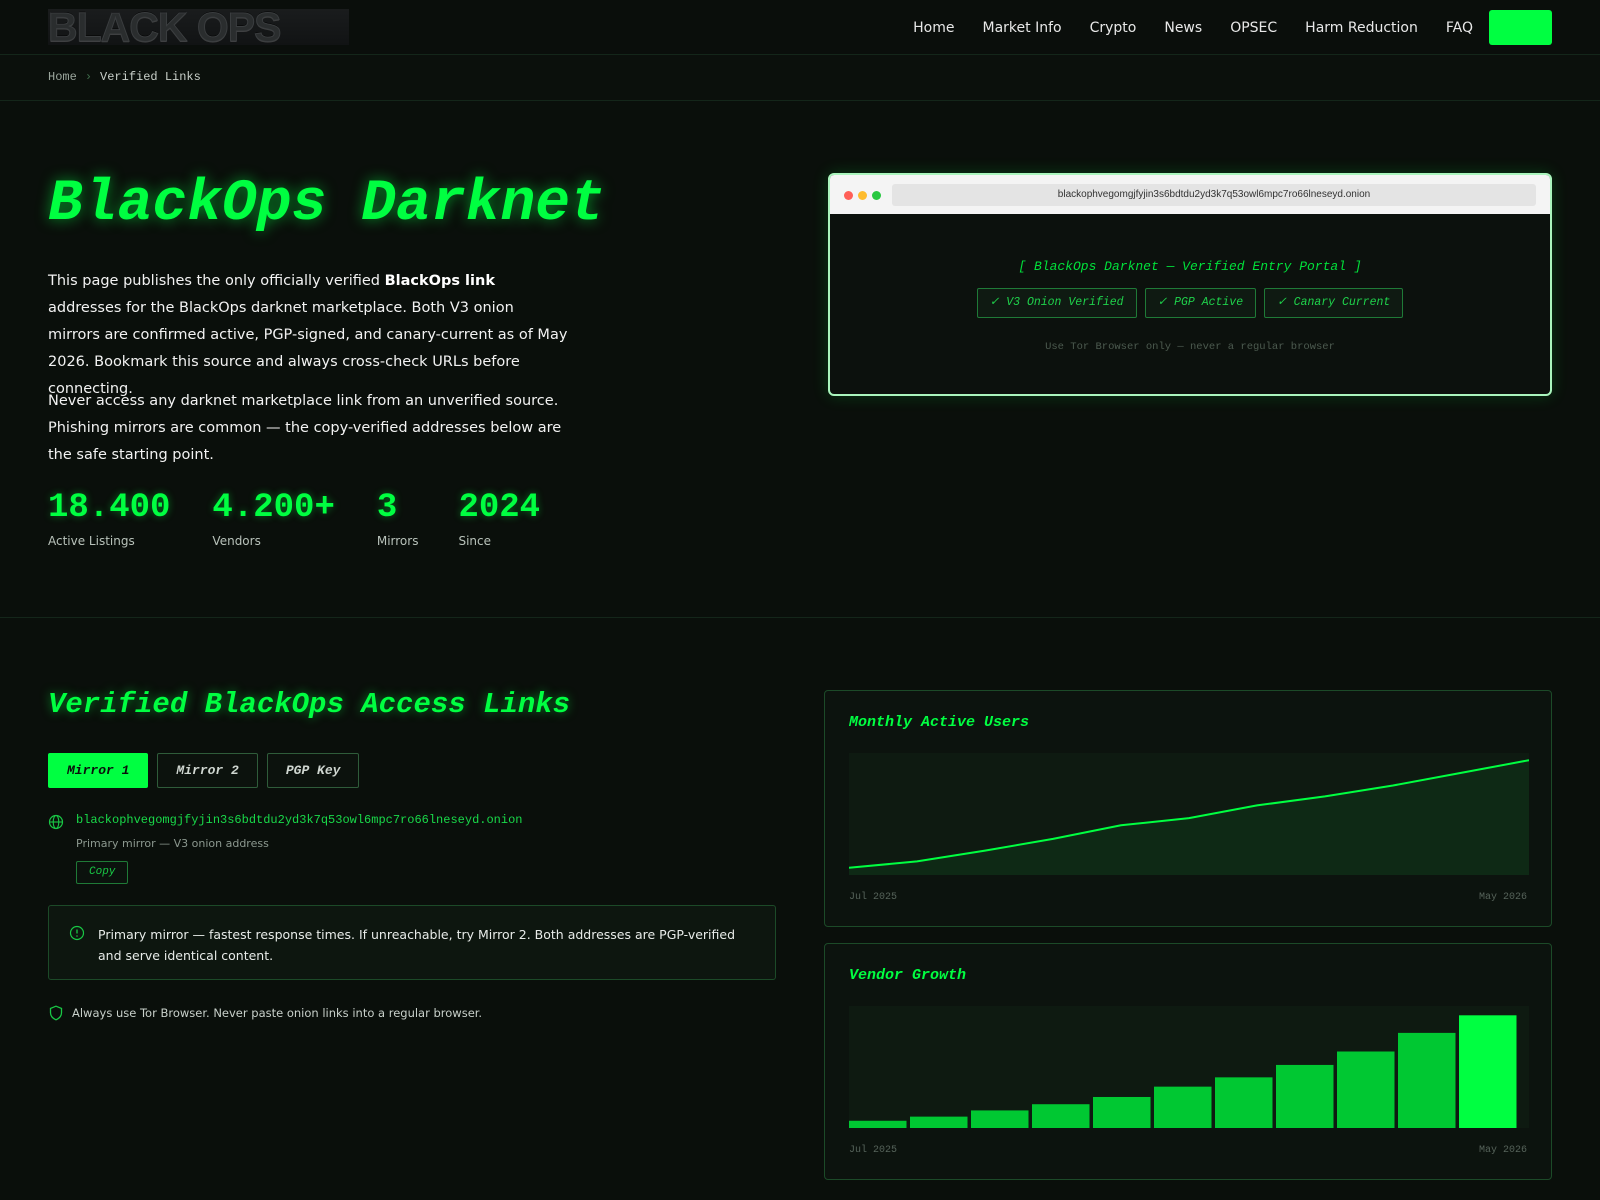 The image size is (1600, 1200). Describe the element at coordinates (1183, 1107) in the screenshot. I see `bar-dec-2025` at that location.